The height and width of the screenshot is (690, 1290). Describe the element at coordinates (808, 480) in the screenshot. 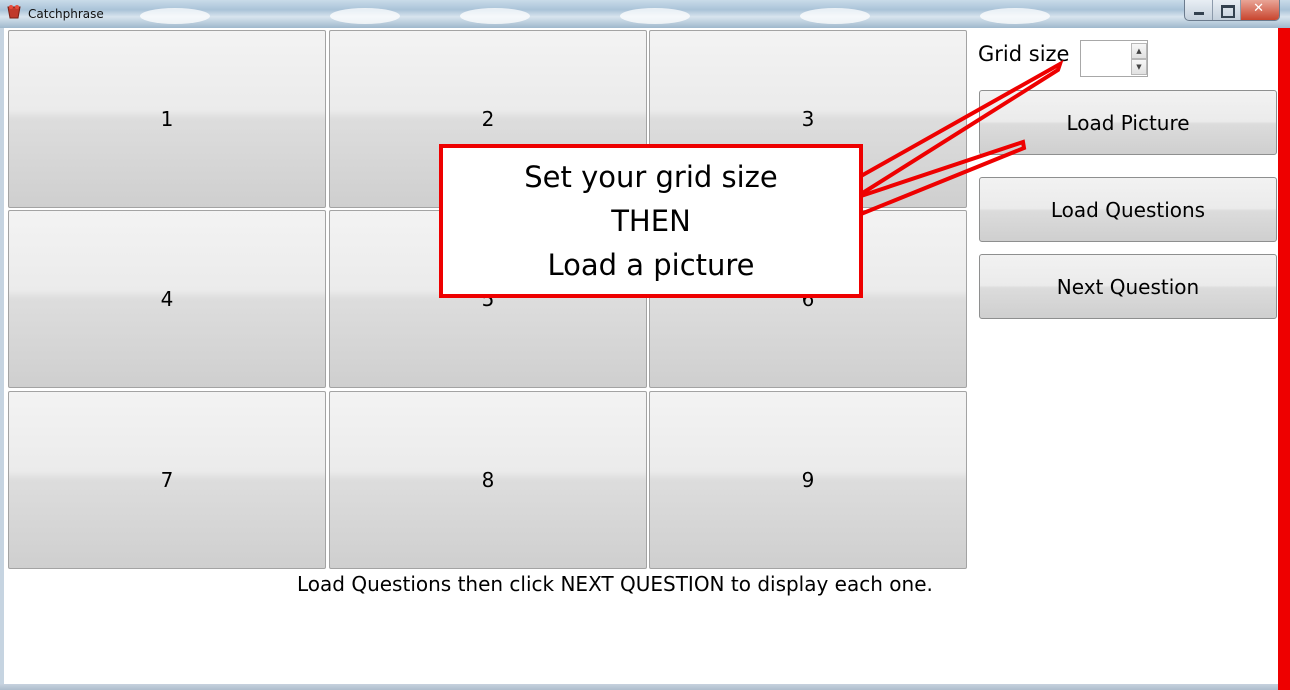

I see `tile-button-9: 9` at that location.